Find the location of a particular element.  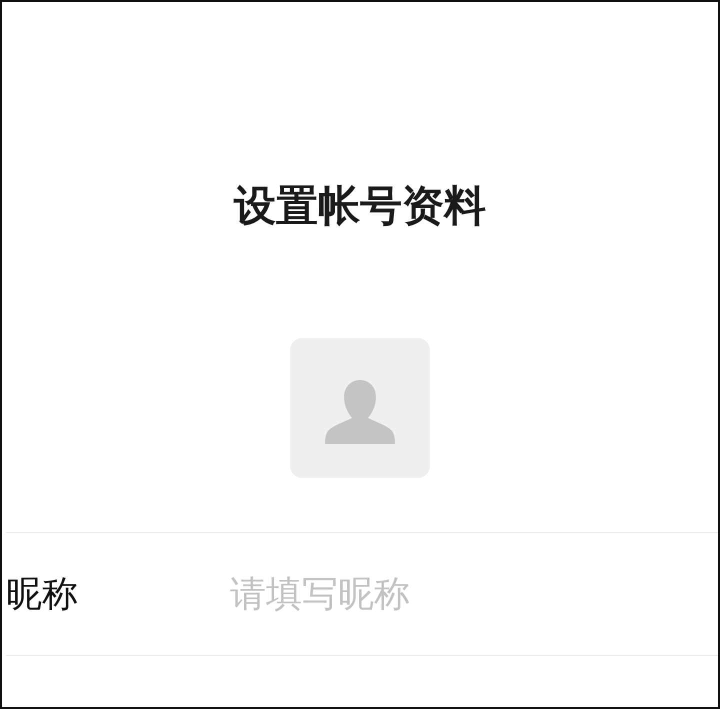

person-silhouette-icon is located at coordinates (360, 412).